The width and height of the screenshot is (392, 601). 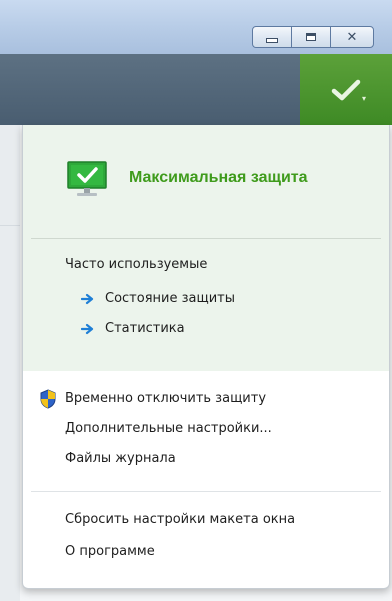 I want to click on window-title-bar: ✕, so click(x=196, y=27).